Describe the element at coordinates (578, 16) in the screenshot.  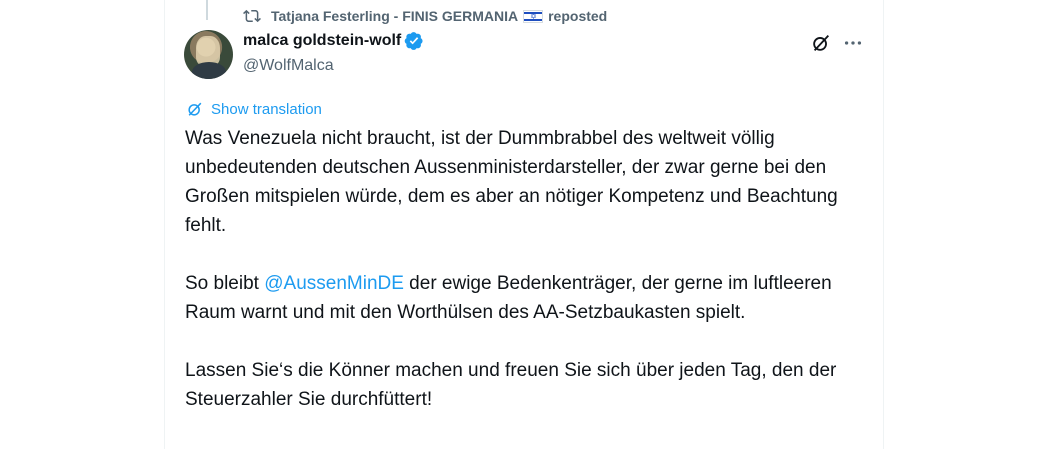
I see `repost-label: reposted` at that location.